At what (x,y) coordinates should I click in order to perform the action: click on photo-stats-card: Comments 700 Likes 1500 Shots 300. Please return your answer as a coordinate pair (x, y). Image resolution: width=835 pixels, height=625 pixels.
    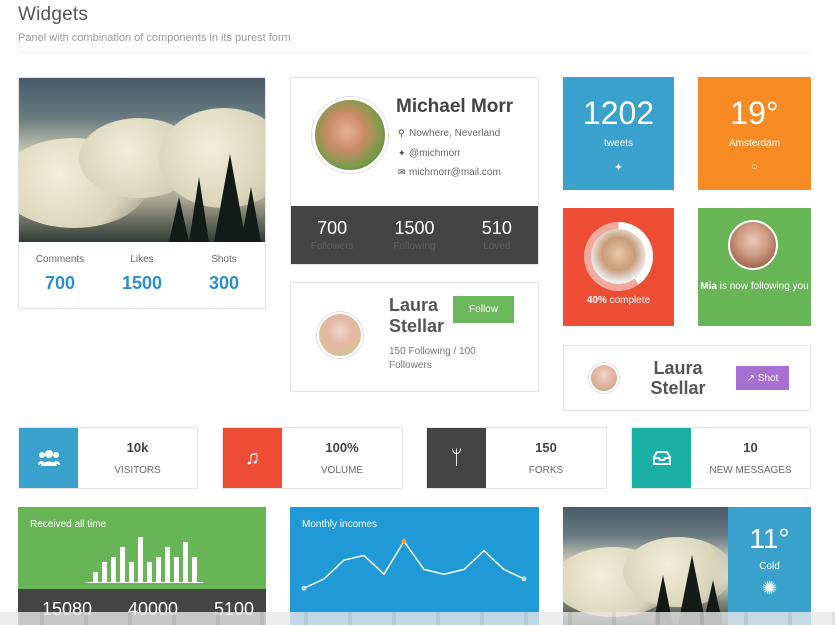
    Looking at the image, I should click on (142, 193).